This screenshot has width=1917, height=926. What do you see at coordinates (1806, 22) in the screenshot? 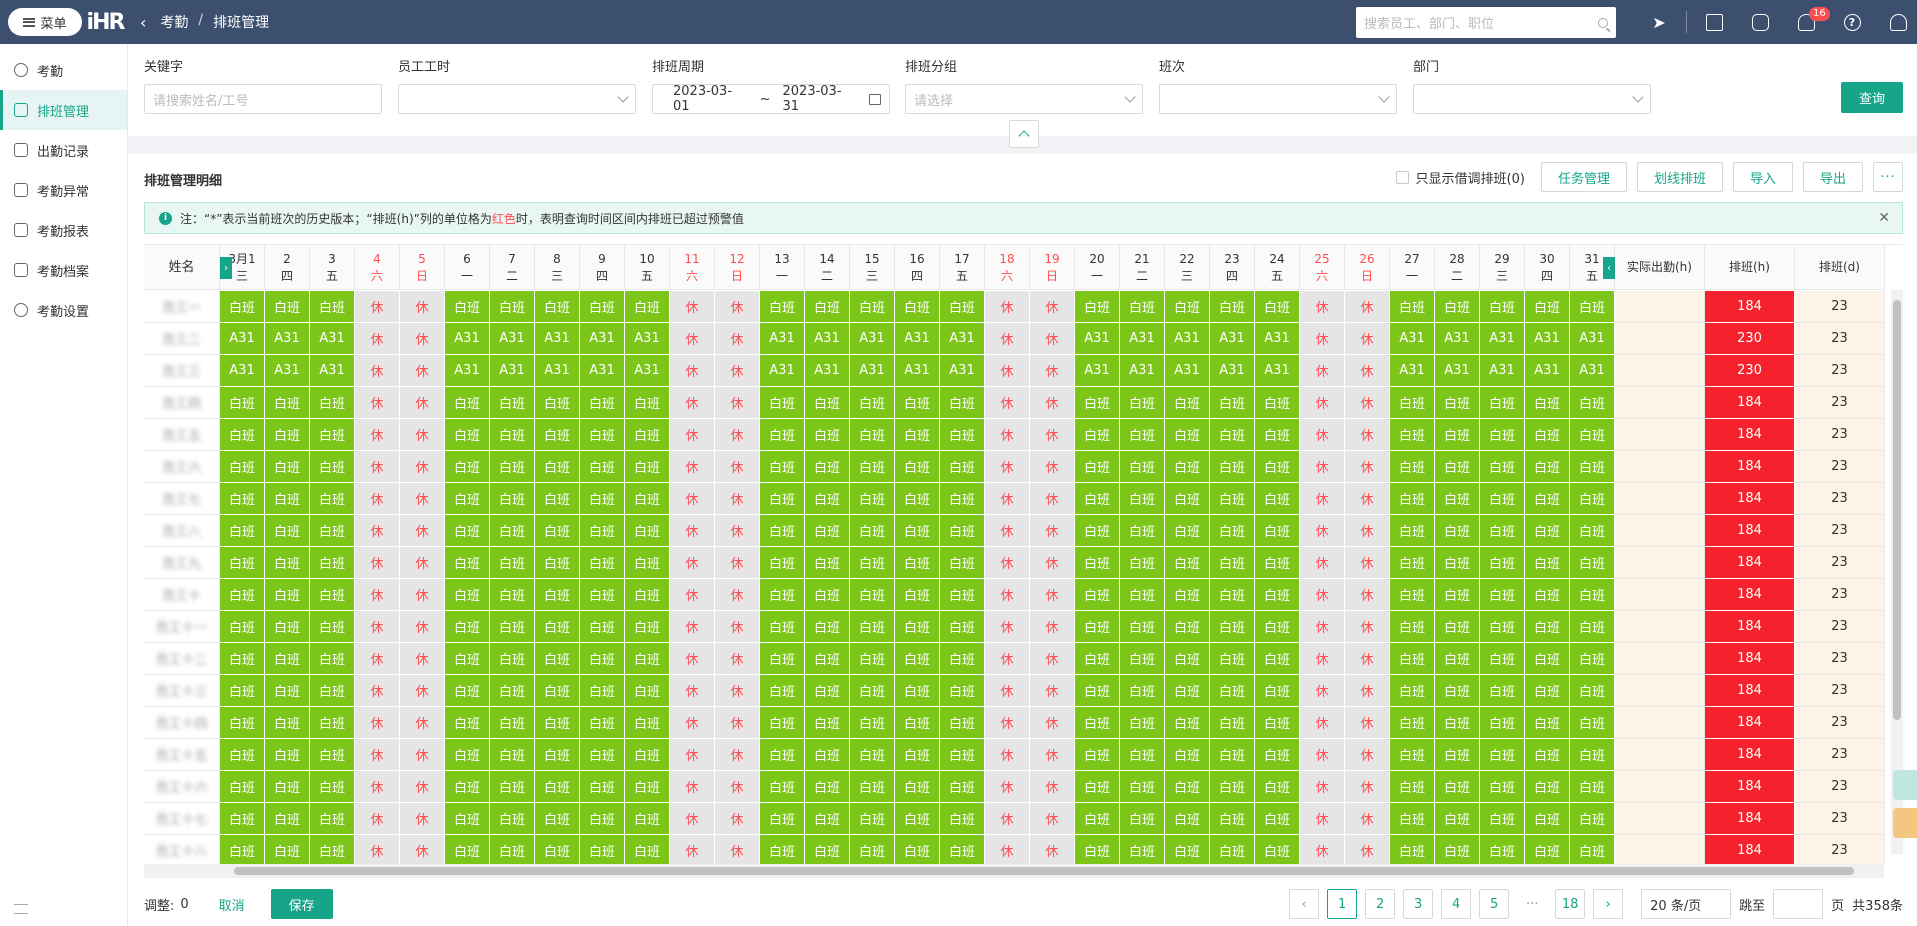
I see `bell-icon: 16` at bounding box center [1806, 22].